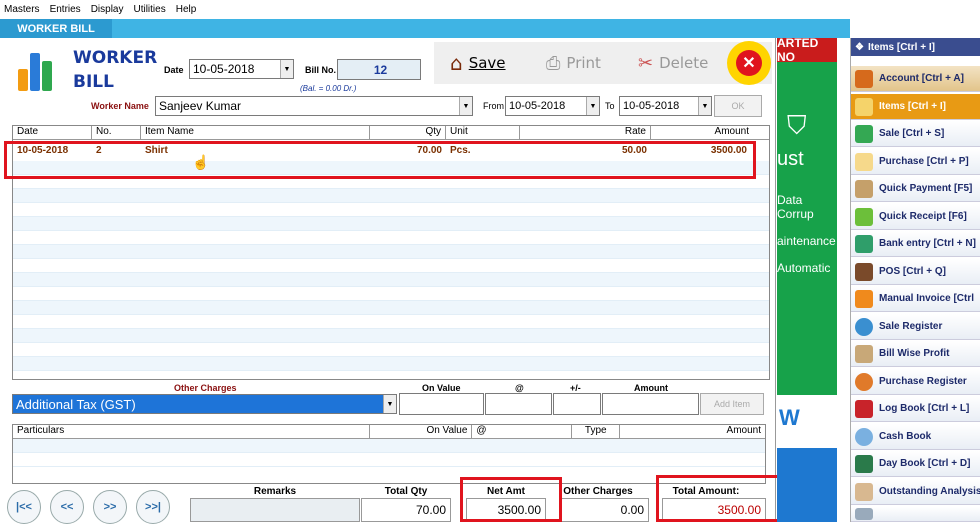  Describe the element at coordinates (924, 161) in the screenshot. I see `side-item-label: Purchase [Ctrl + P]` at that location.